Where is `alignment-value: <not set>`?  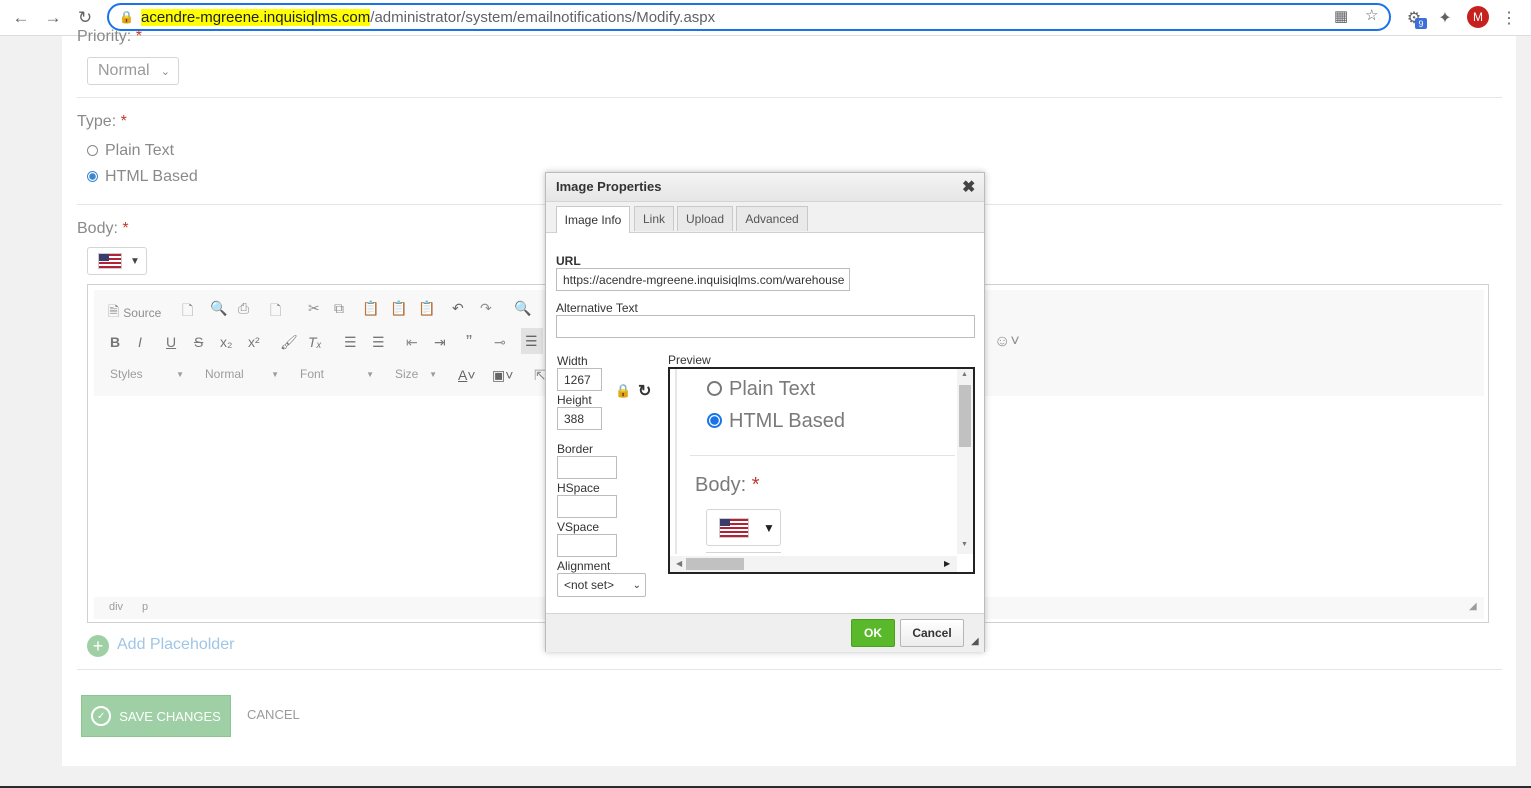
alignment-value: <not set> is located at coordinates (589, 585).